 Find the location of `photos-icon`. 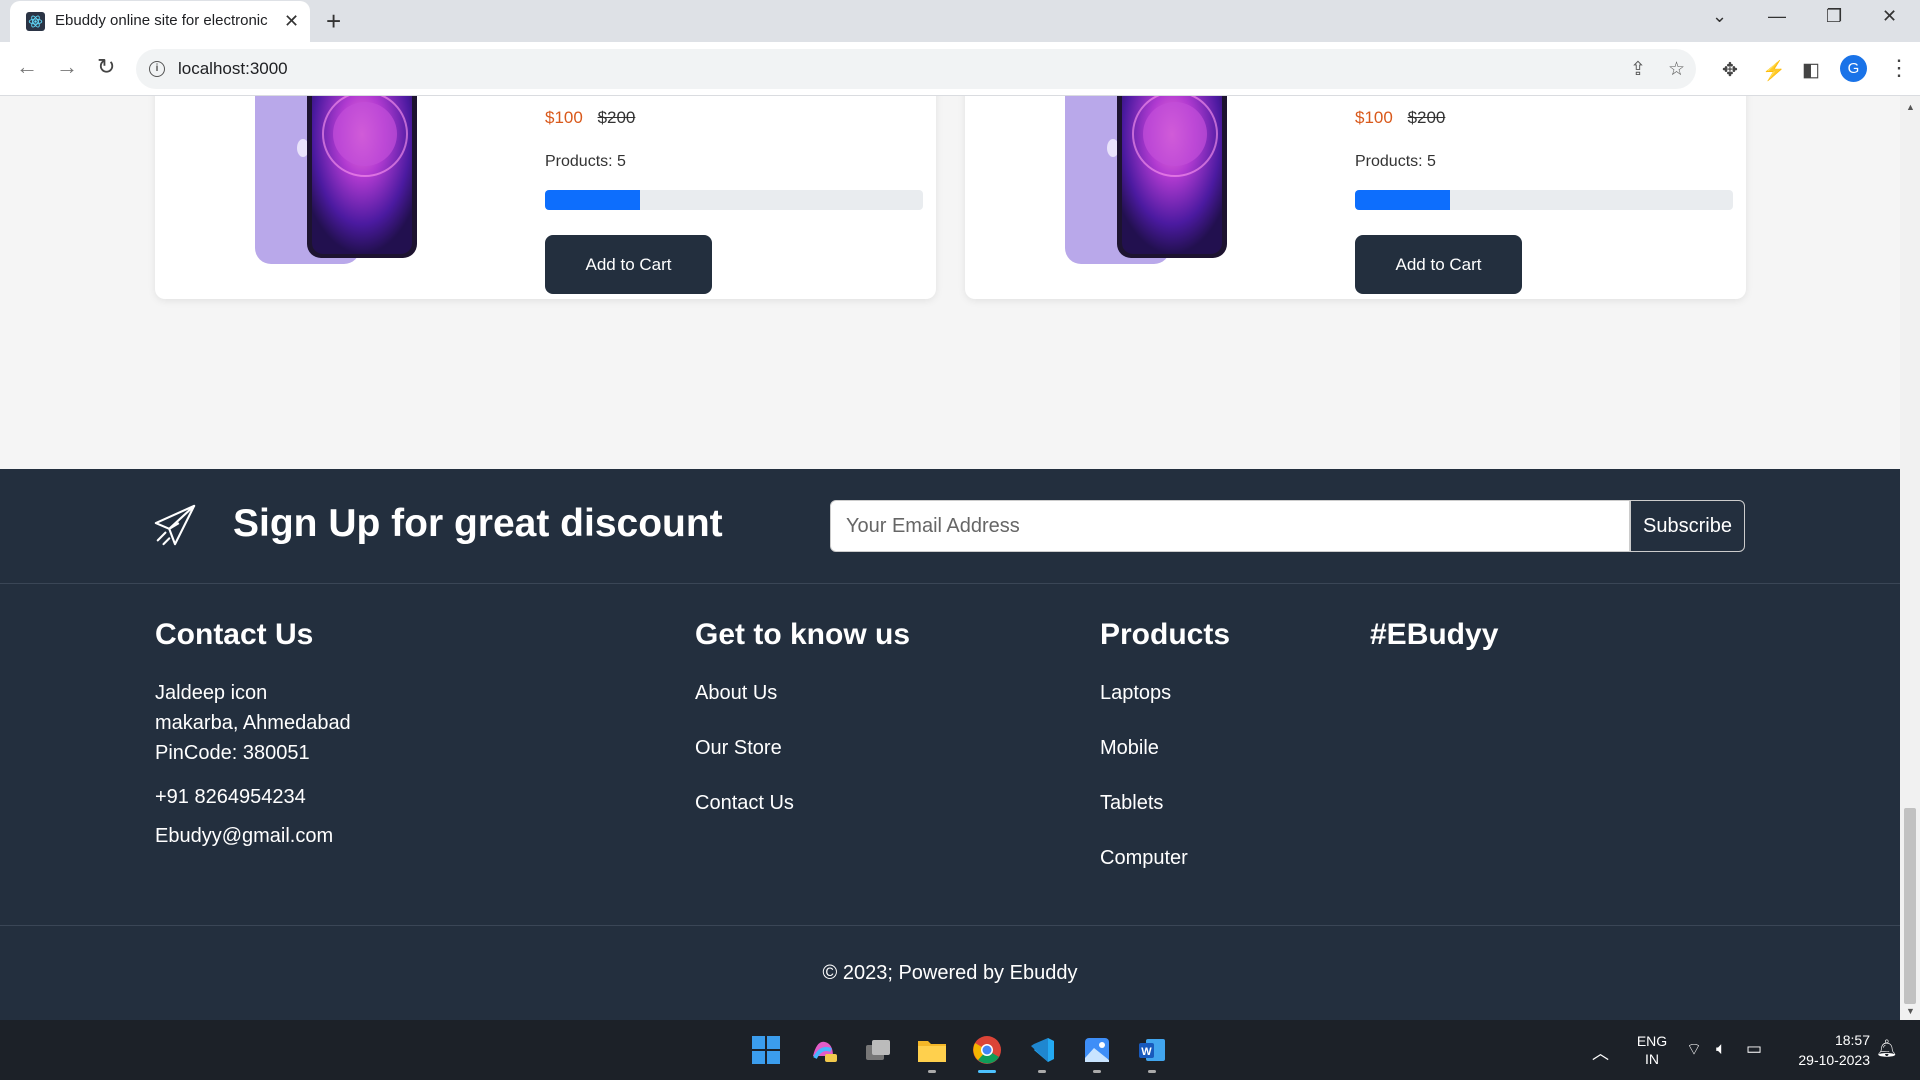

photos-icon is located at coordinates (1097, 1050).